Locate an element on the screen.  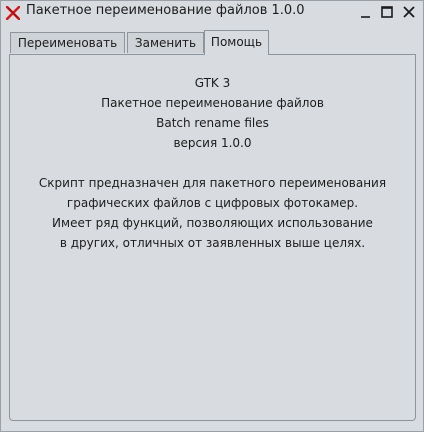
help-line is located at coordinates (212, 163).